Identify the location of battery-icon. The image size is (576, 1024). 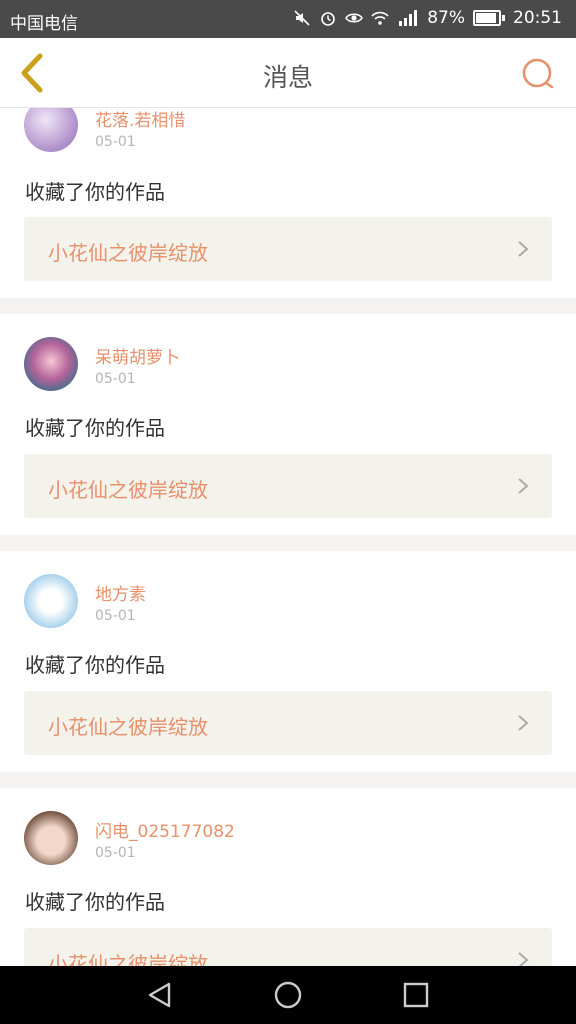
(489, 18).